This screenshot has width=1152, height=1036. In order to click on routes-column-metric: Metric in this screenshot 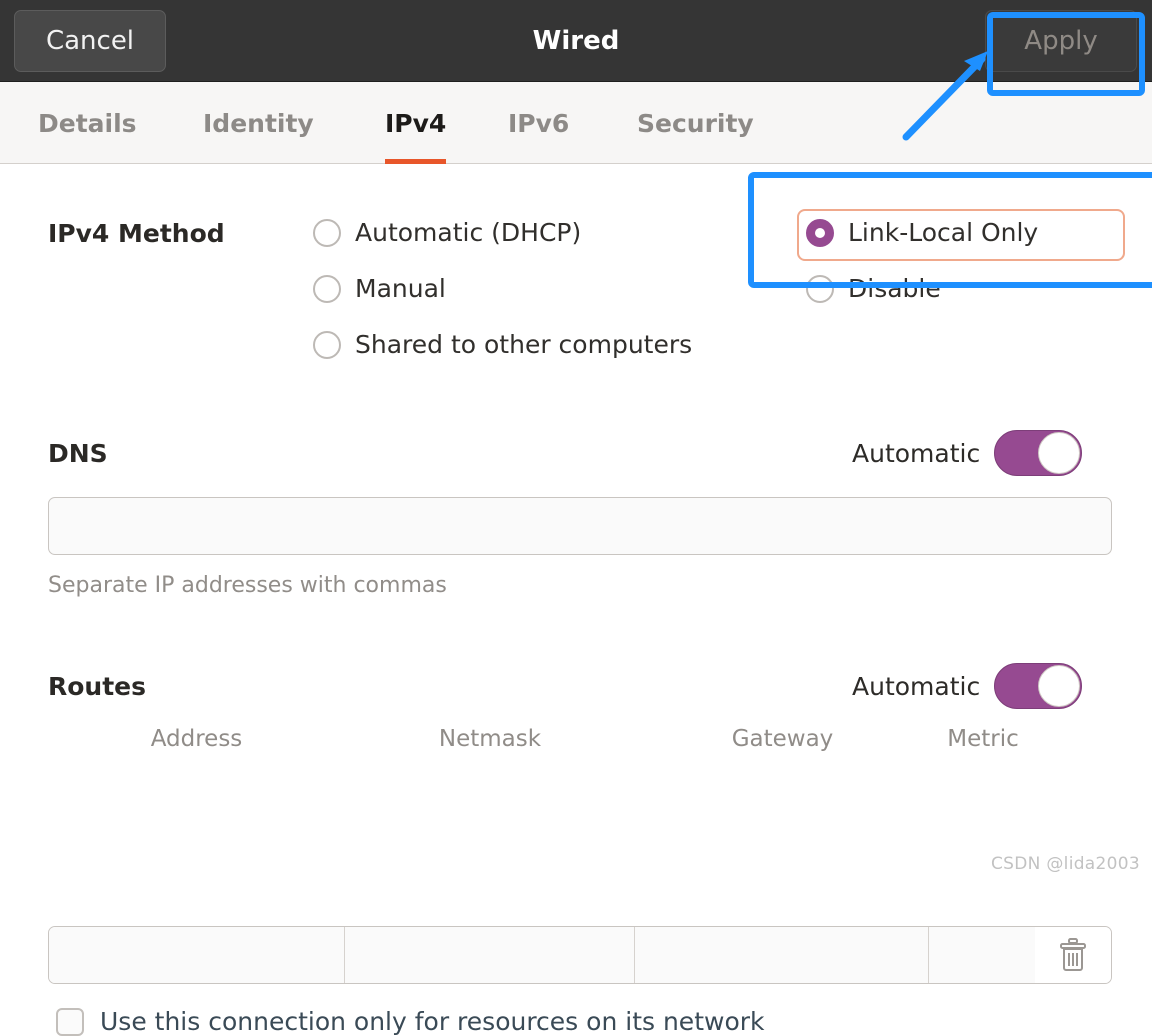, I will do `click(983, 739)`.